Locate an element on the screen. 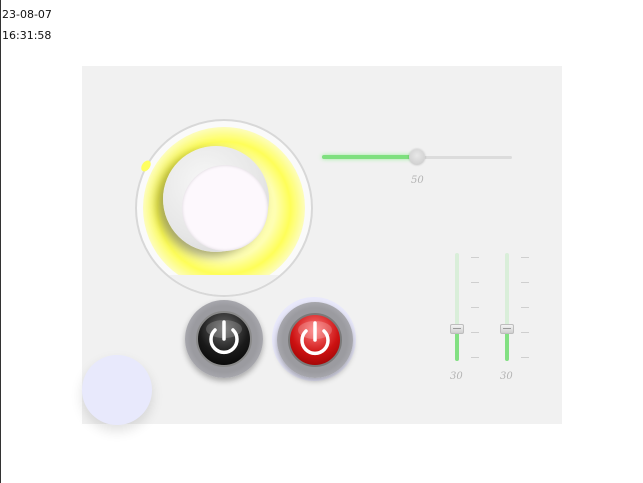 Image resolution: width=643 pixels, height=483 pixels. power-button-red-face is located at coordinates (315, 340).